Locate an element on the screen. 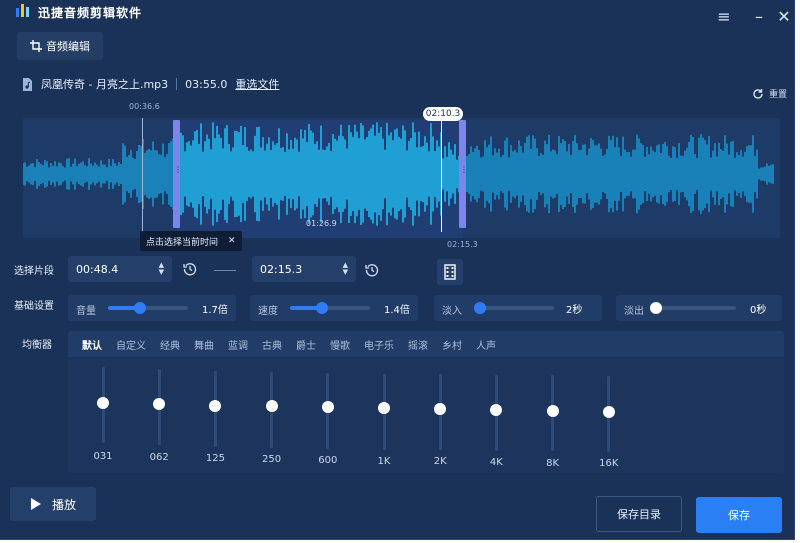 This screenshot has width=800, height=543. fade-in-slider is located at coordinates (513, 308).